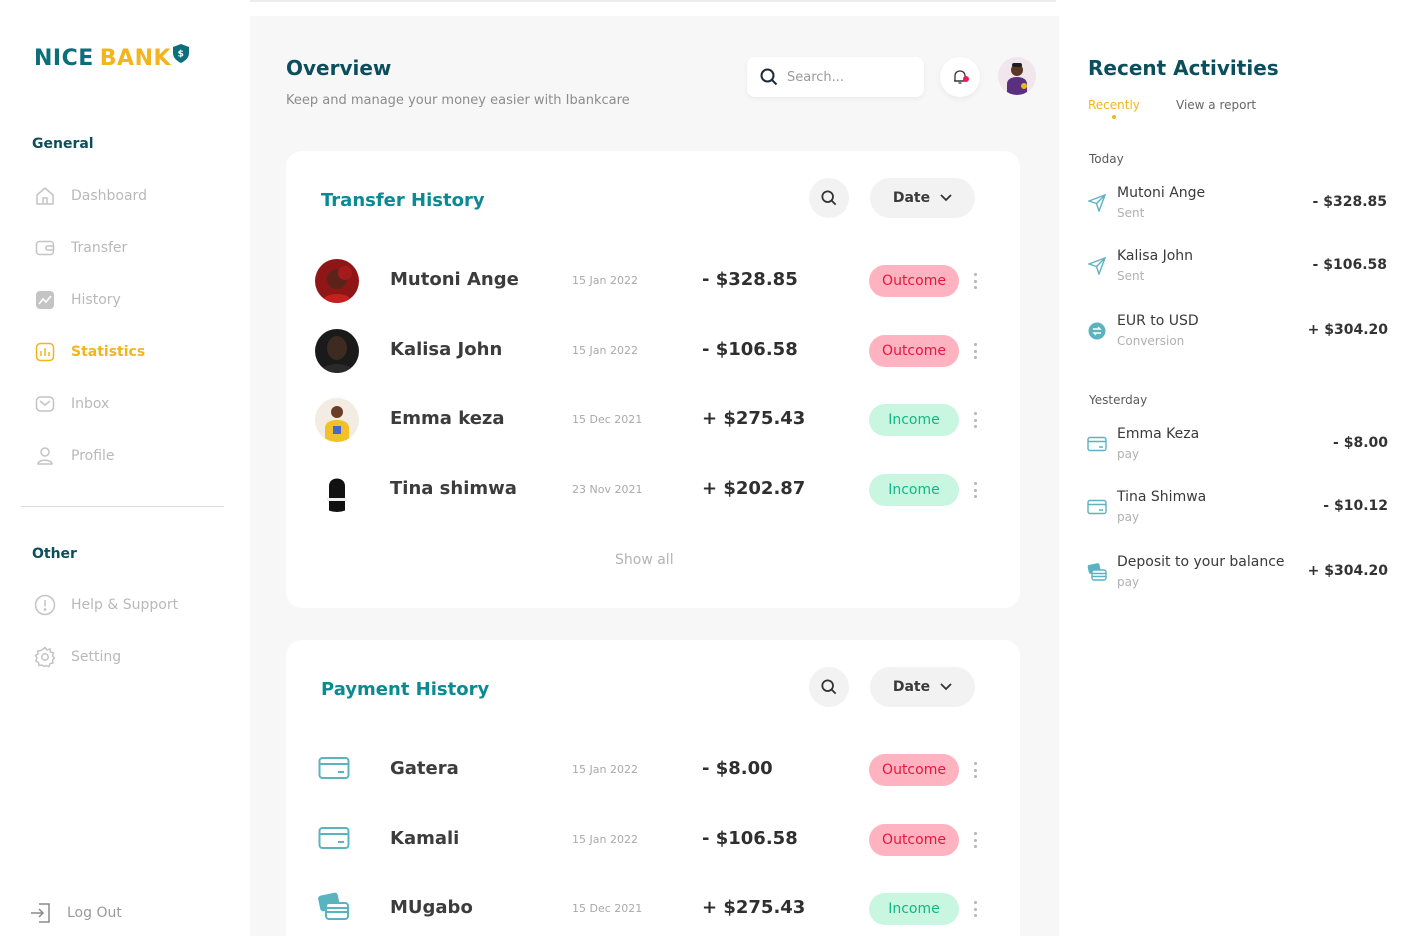 This screenshot has height=936, width=1402. I want to click on logout-icon, so click(41, 913).